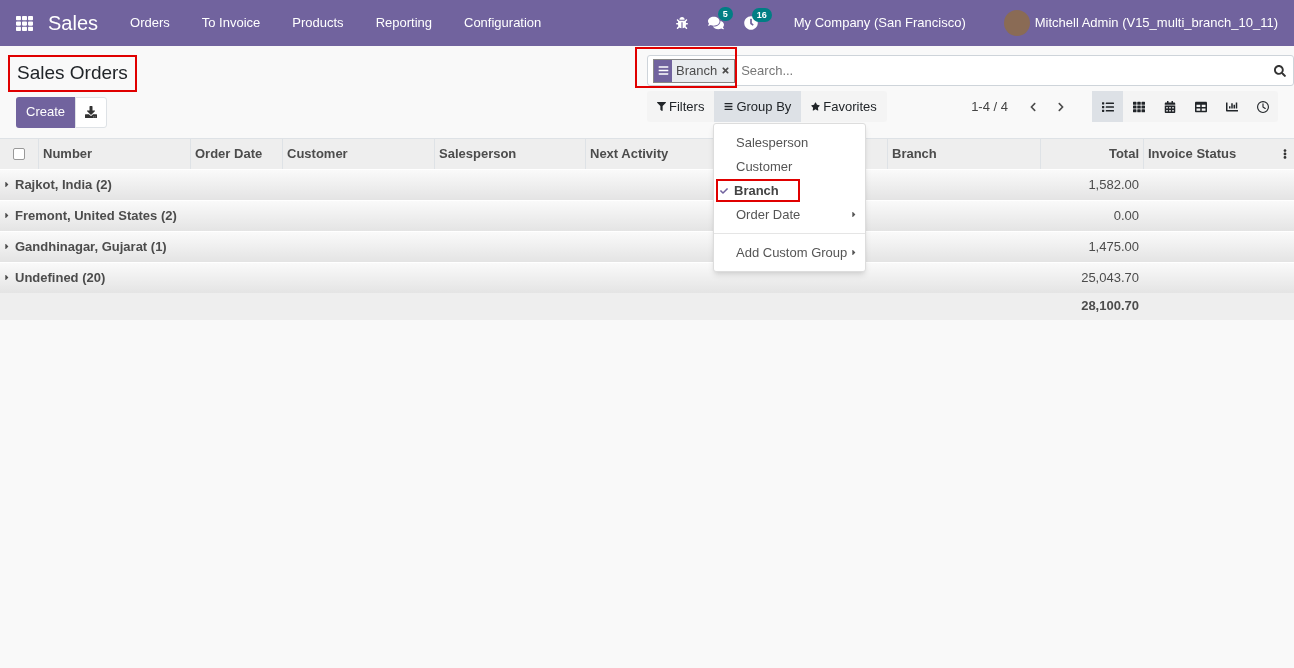 The width and height of the screenshot is (1294, 668). I want to click on menu-item: To Invoice, so click(231, 23).